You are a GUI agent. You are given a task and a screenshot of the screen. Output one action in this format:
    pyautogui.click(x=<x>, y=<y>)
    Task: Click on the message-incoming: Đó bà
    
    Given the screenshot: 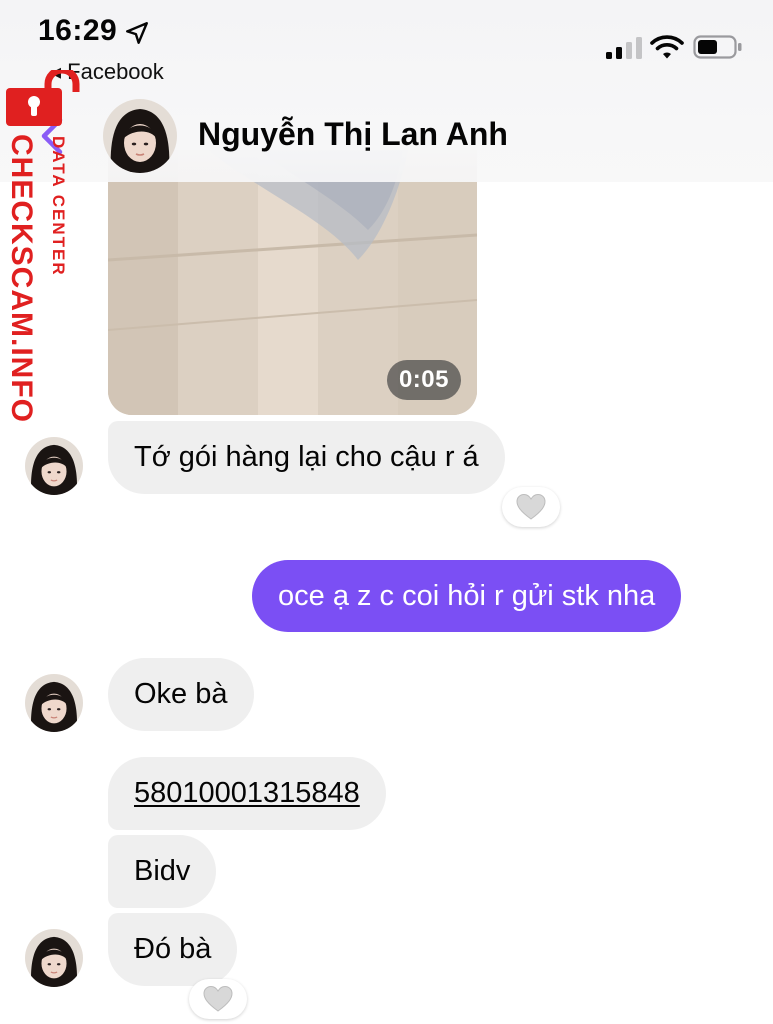 What is the action you would take?
    pyautogui.click(x=173, y=949)
    